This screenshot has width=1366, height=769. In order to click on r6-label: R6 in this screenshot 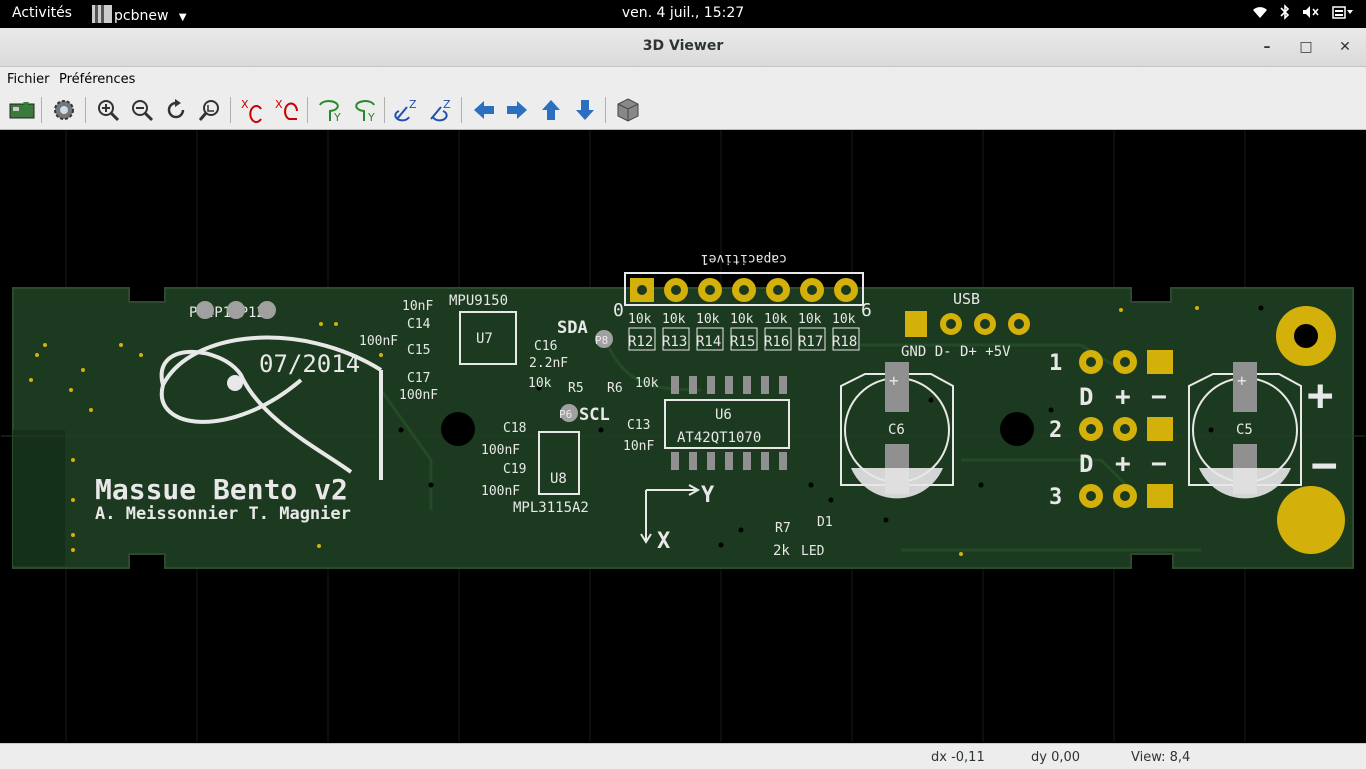, I will do `click(615, 388)`.